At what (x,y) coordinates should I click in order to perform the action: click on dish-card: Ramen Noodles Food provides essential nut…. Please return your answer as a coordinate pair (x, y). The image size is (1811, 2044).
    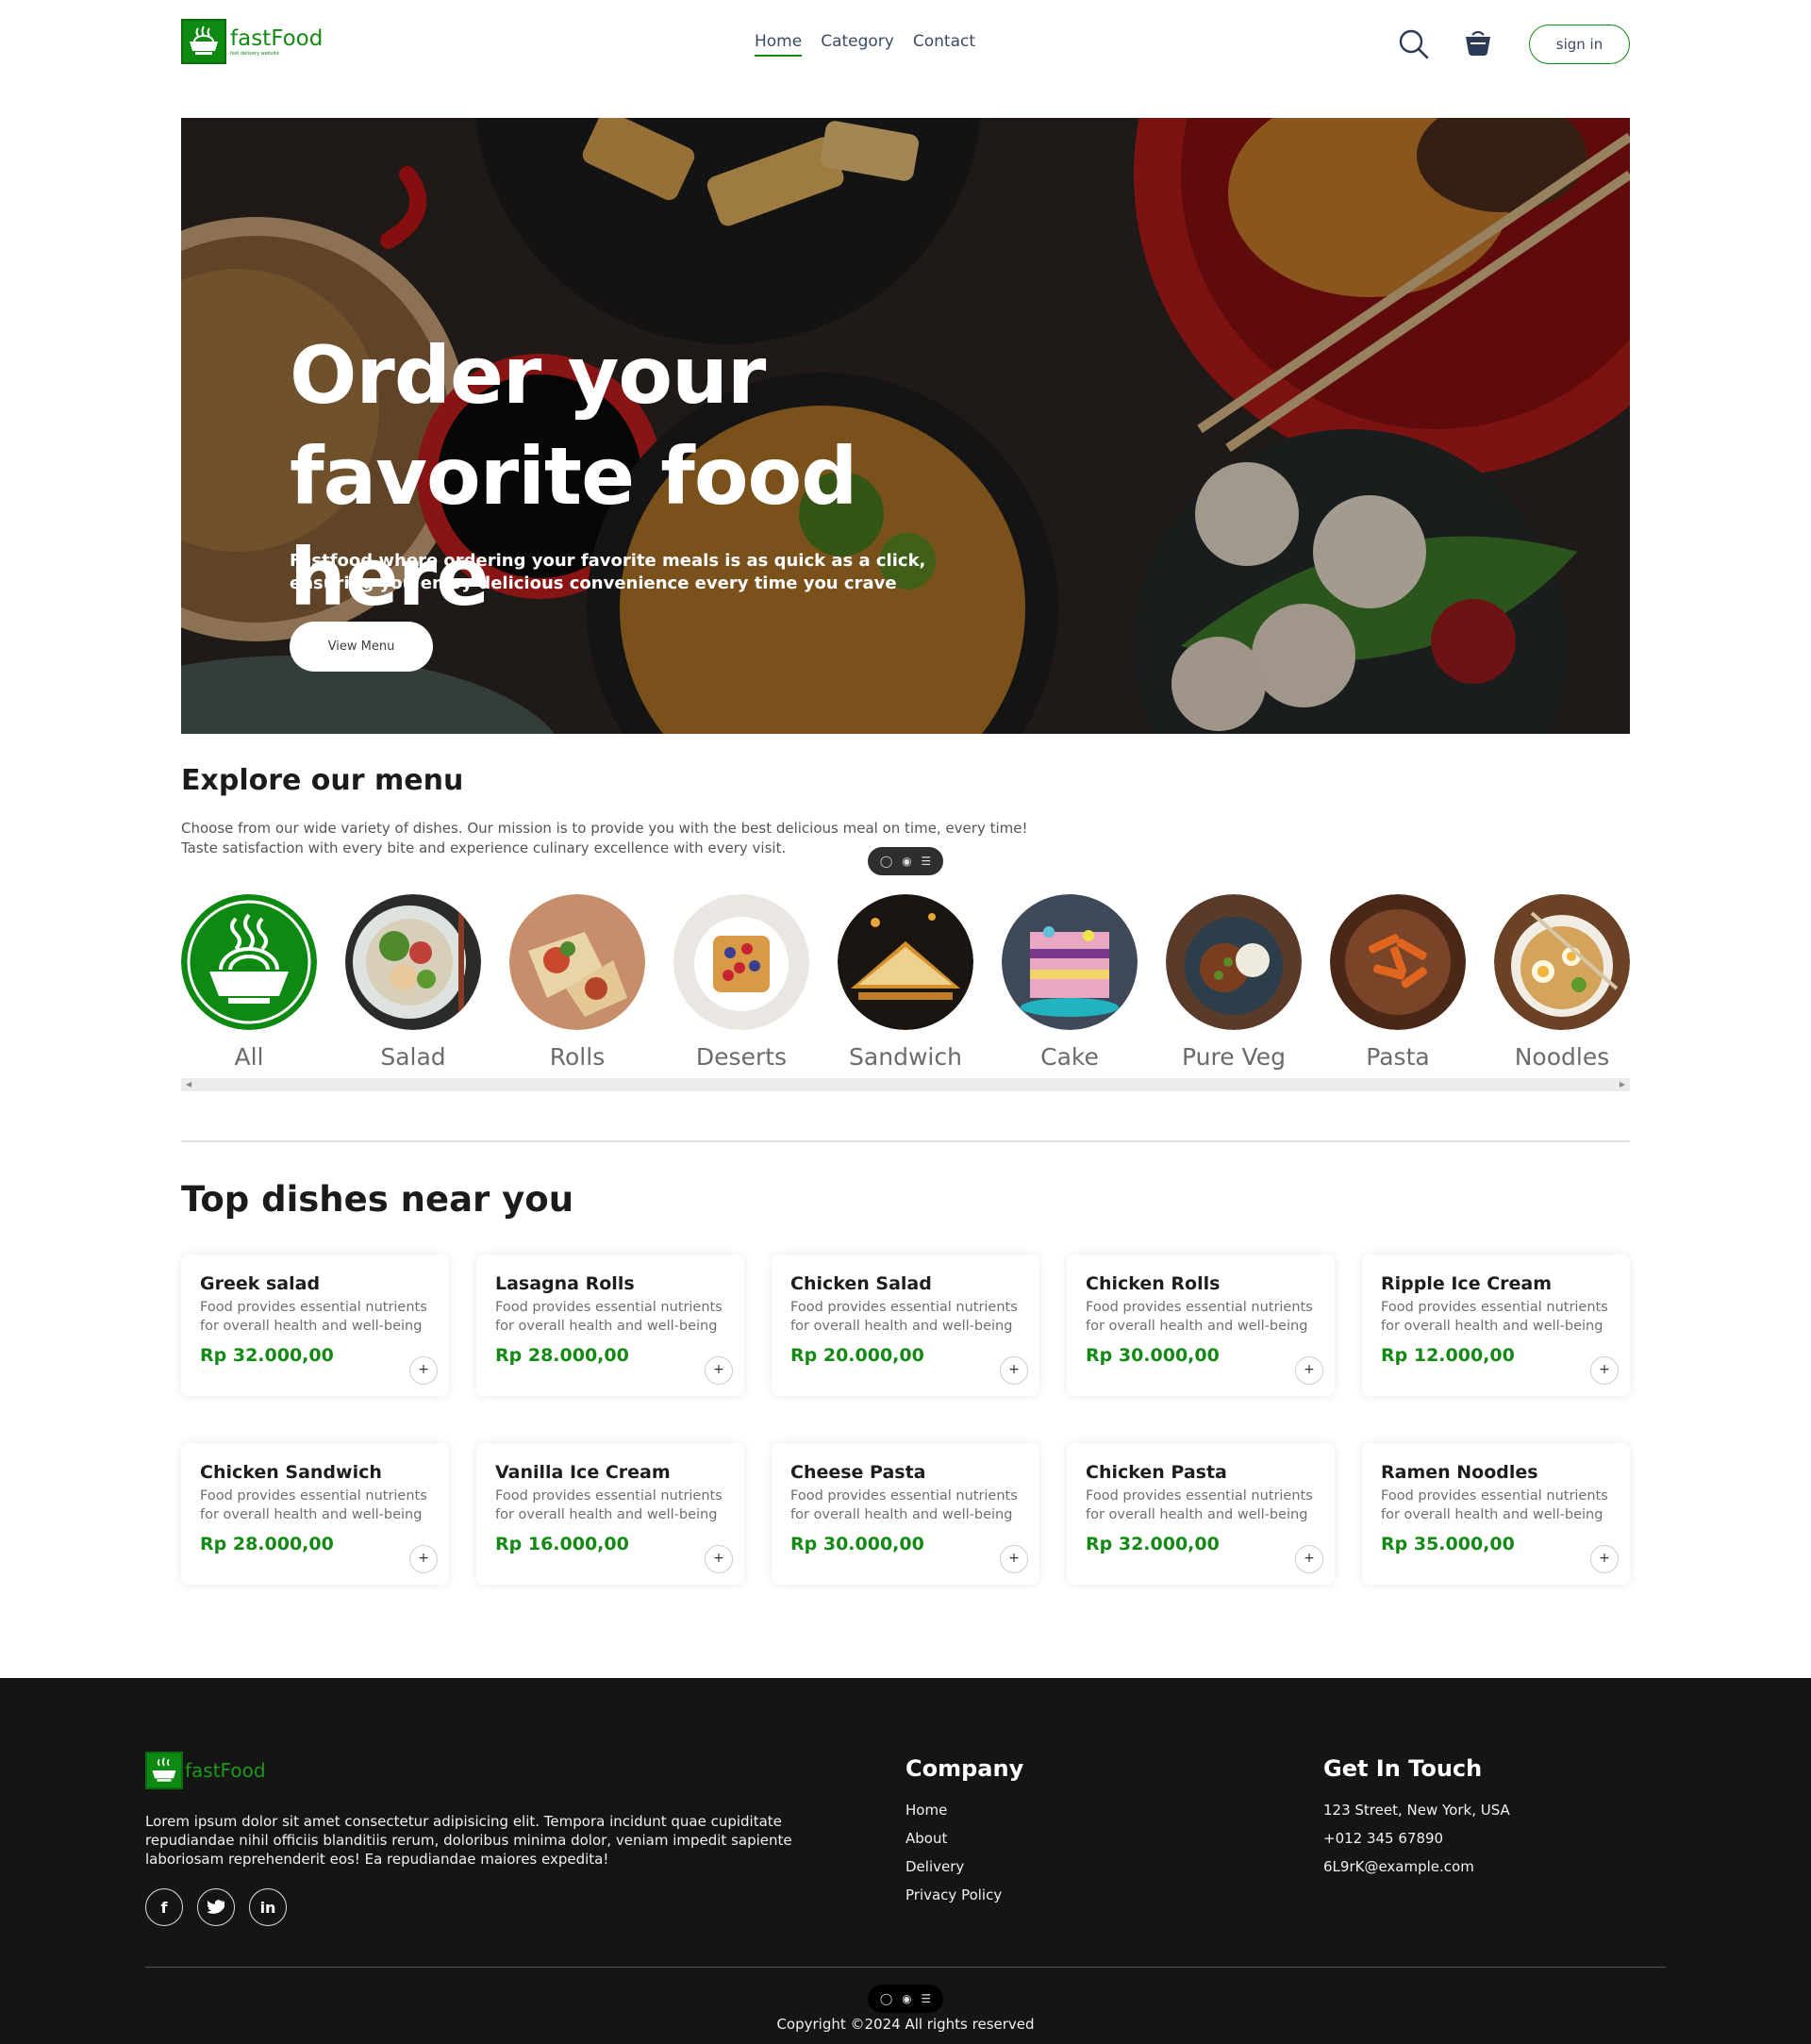
    Looking at the image, I should click on (1496, 1514).